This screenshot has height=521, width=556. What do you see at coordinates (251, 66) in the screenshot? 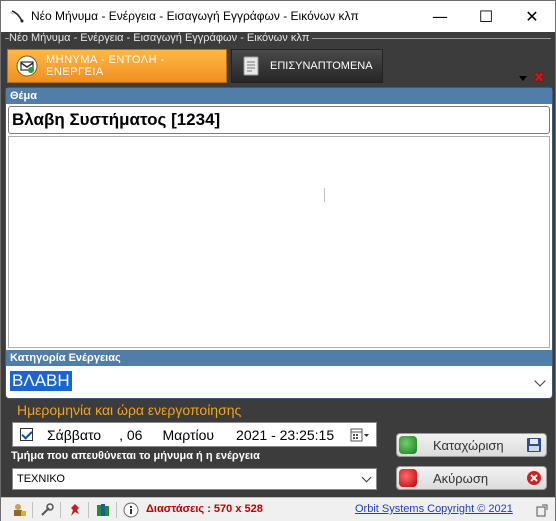
I see `attachment-icon` at bounding box center [251, 66].